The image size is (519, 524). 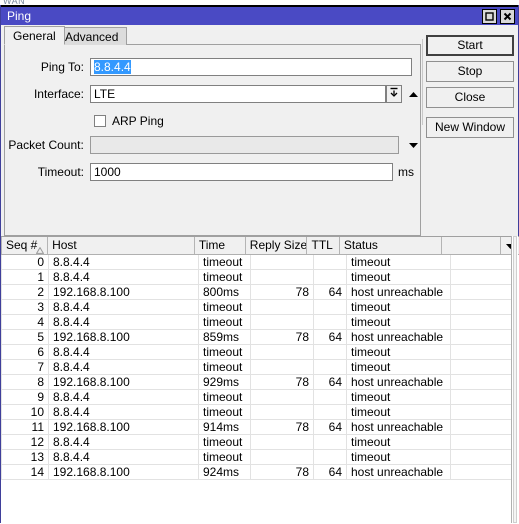 What do you see at coordinates (390, 245) in the screenshot?
I see `column-header-status: Status` at bounding box center [390, 245].